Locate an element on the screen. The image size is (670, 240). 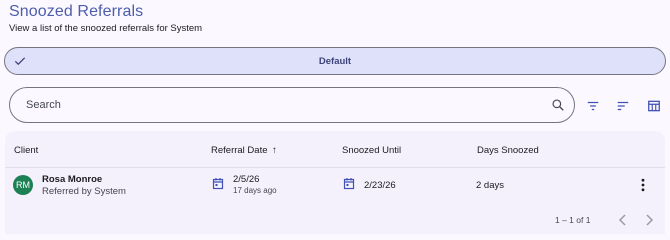
view-default-chip: Default is located at coordinates (335, 61).